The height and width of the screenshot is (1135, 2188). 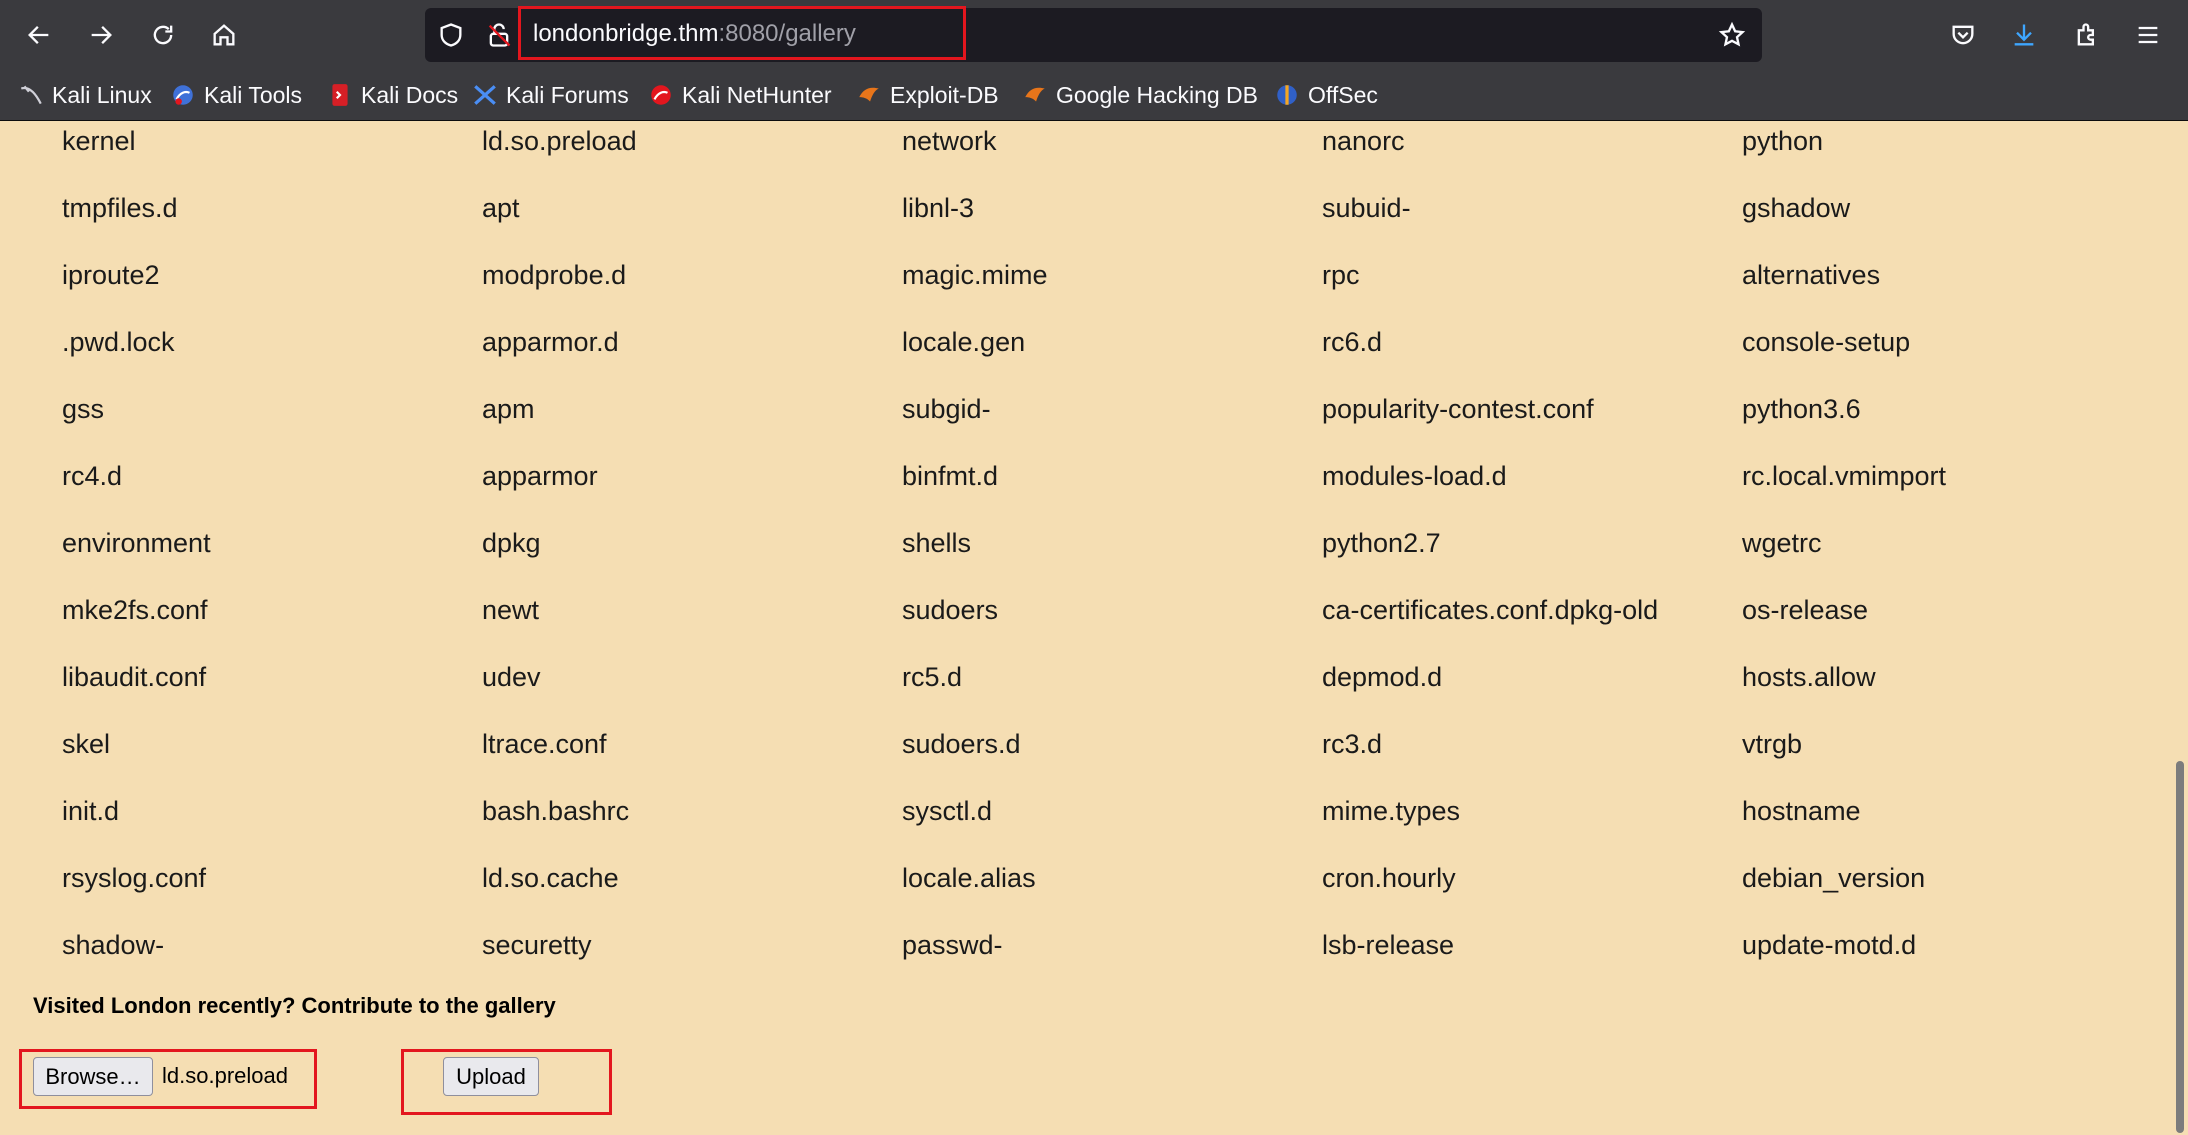 I want to click on gallery-file-item: modprobe.d, so click(x=554, y=275).